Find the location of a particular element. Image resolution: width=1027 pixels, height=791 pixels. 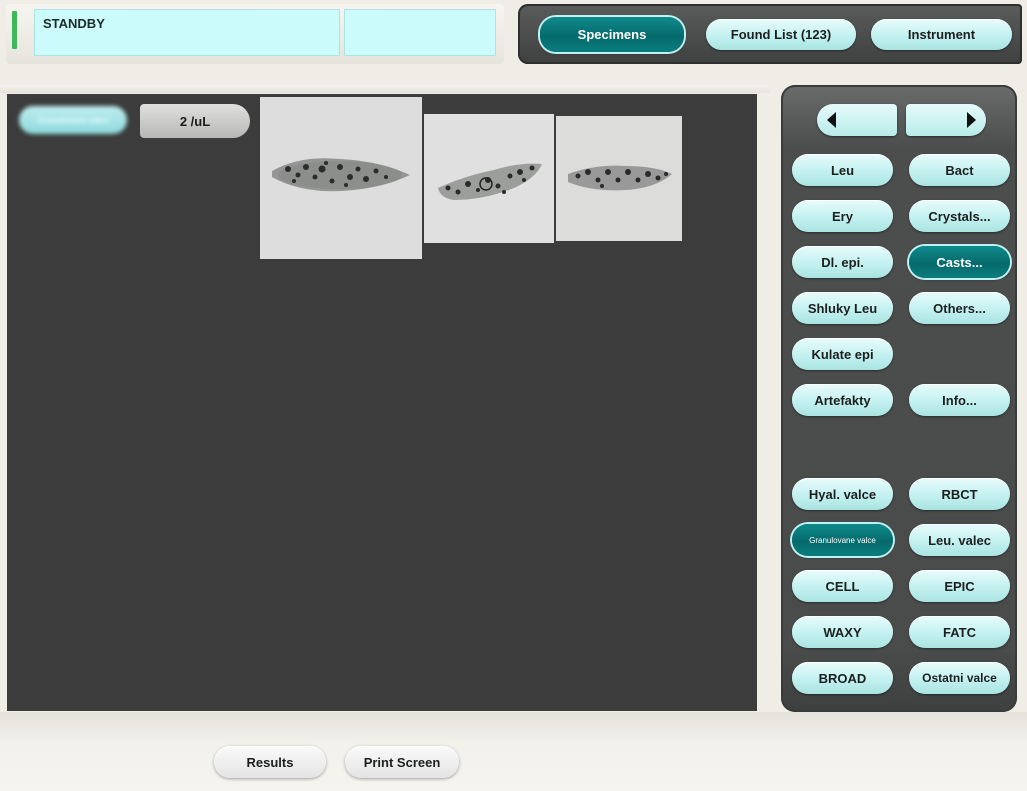

category-button-kulate-epi: Kulate epi is located at coordinates (842, 354).